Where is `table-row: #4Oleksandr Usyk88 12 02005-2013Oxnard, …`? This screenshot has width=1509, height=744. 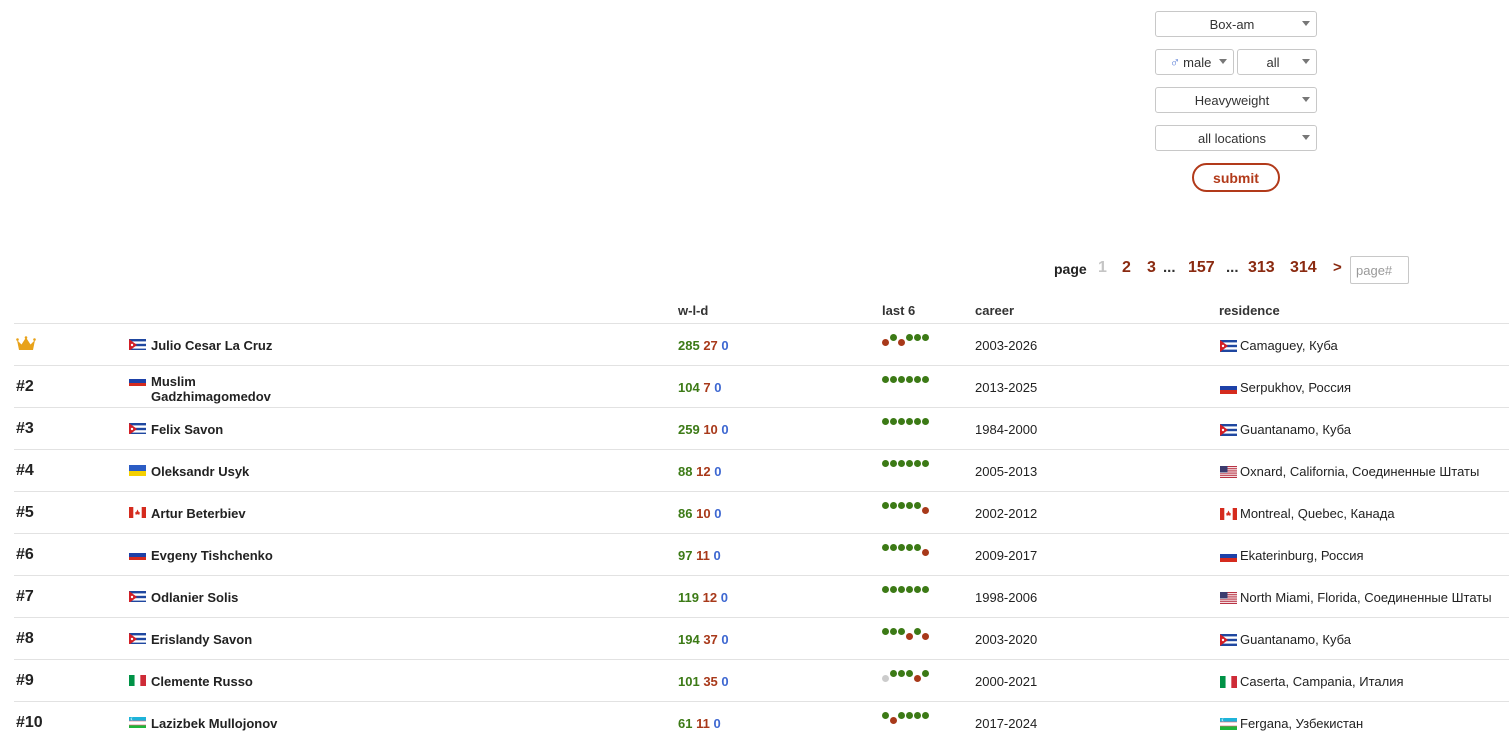
table-row: #4Oleksandr Usyk88 12 02005-2013Oxnard, … is located at coordinates (761, 470).